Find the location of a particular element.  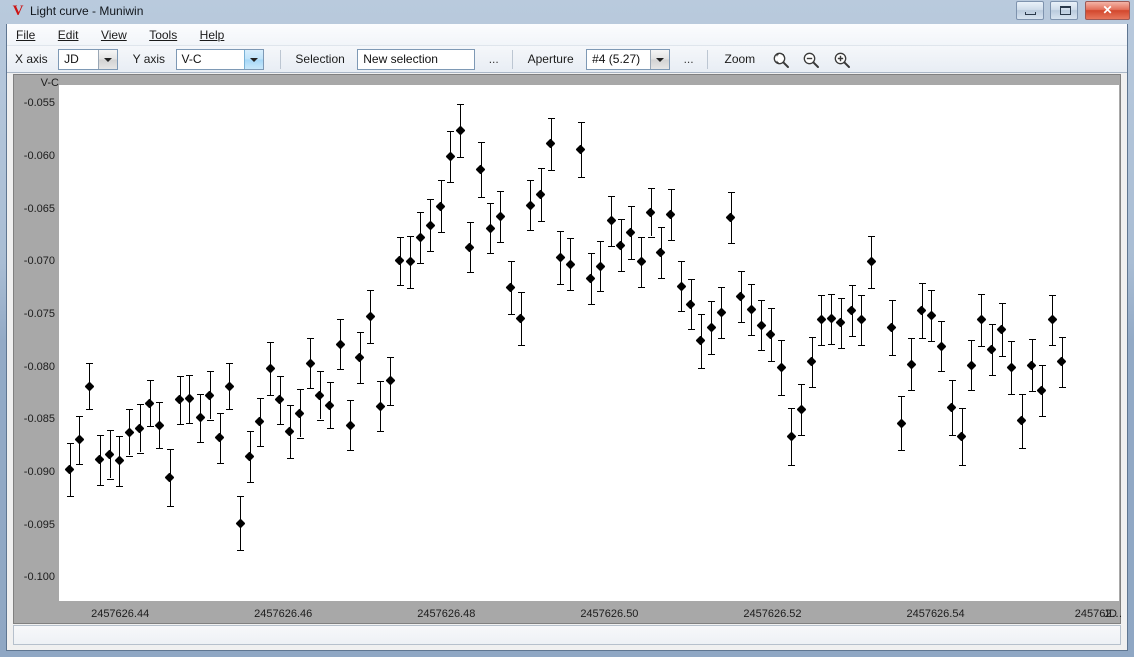

x-axis-tick: 2457626.50 is located at coordinates (609, 614).